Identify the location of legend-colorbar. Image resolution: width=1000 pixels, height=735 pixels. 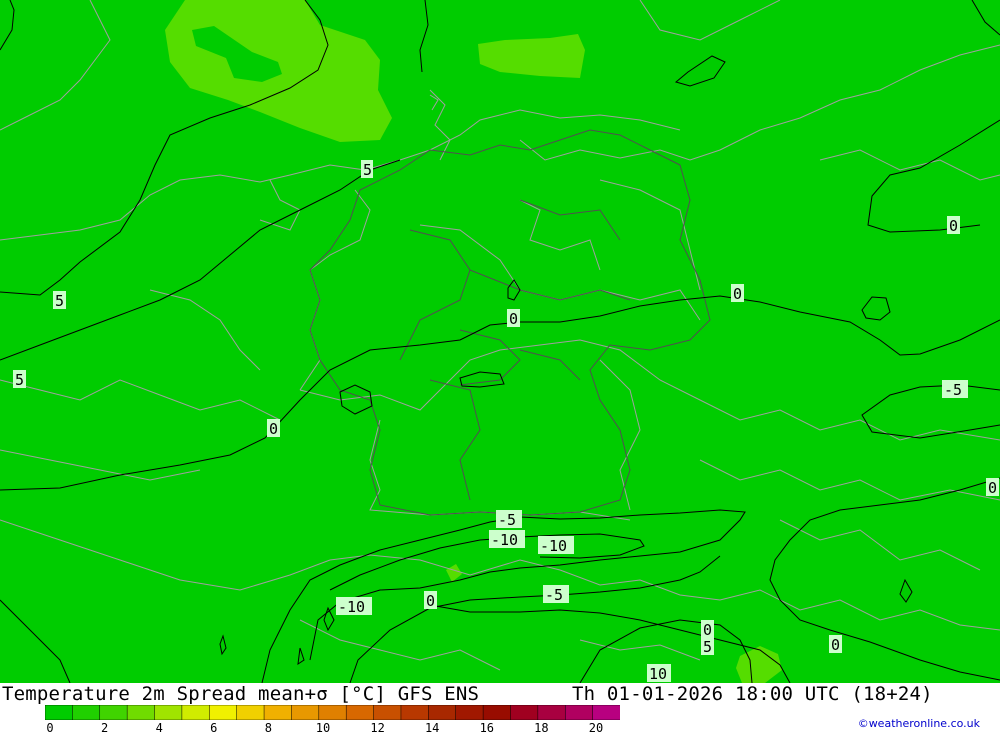
(332, 712).